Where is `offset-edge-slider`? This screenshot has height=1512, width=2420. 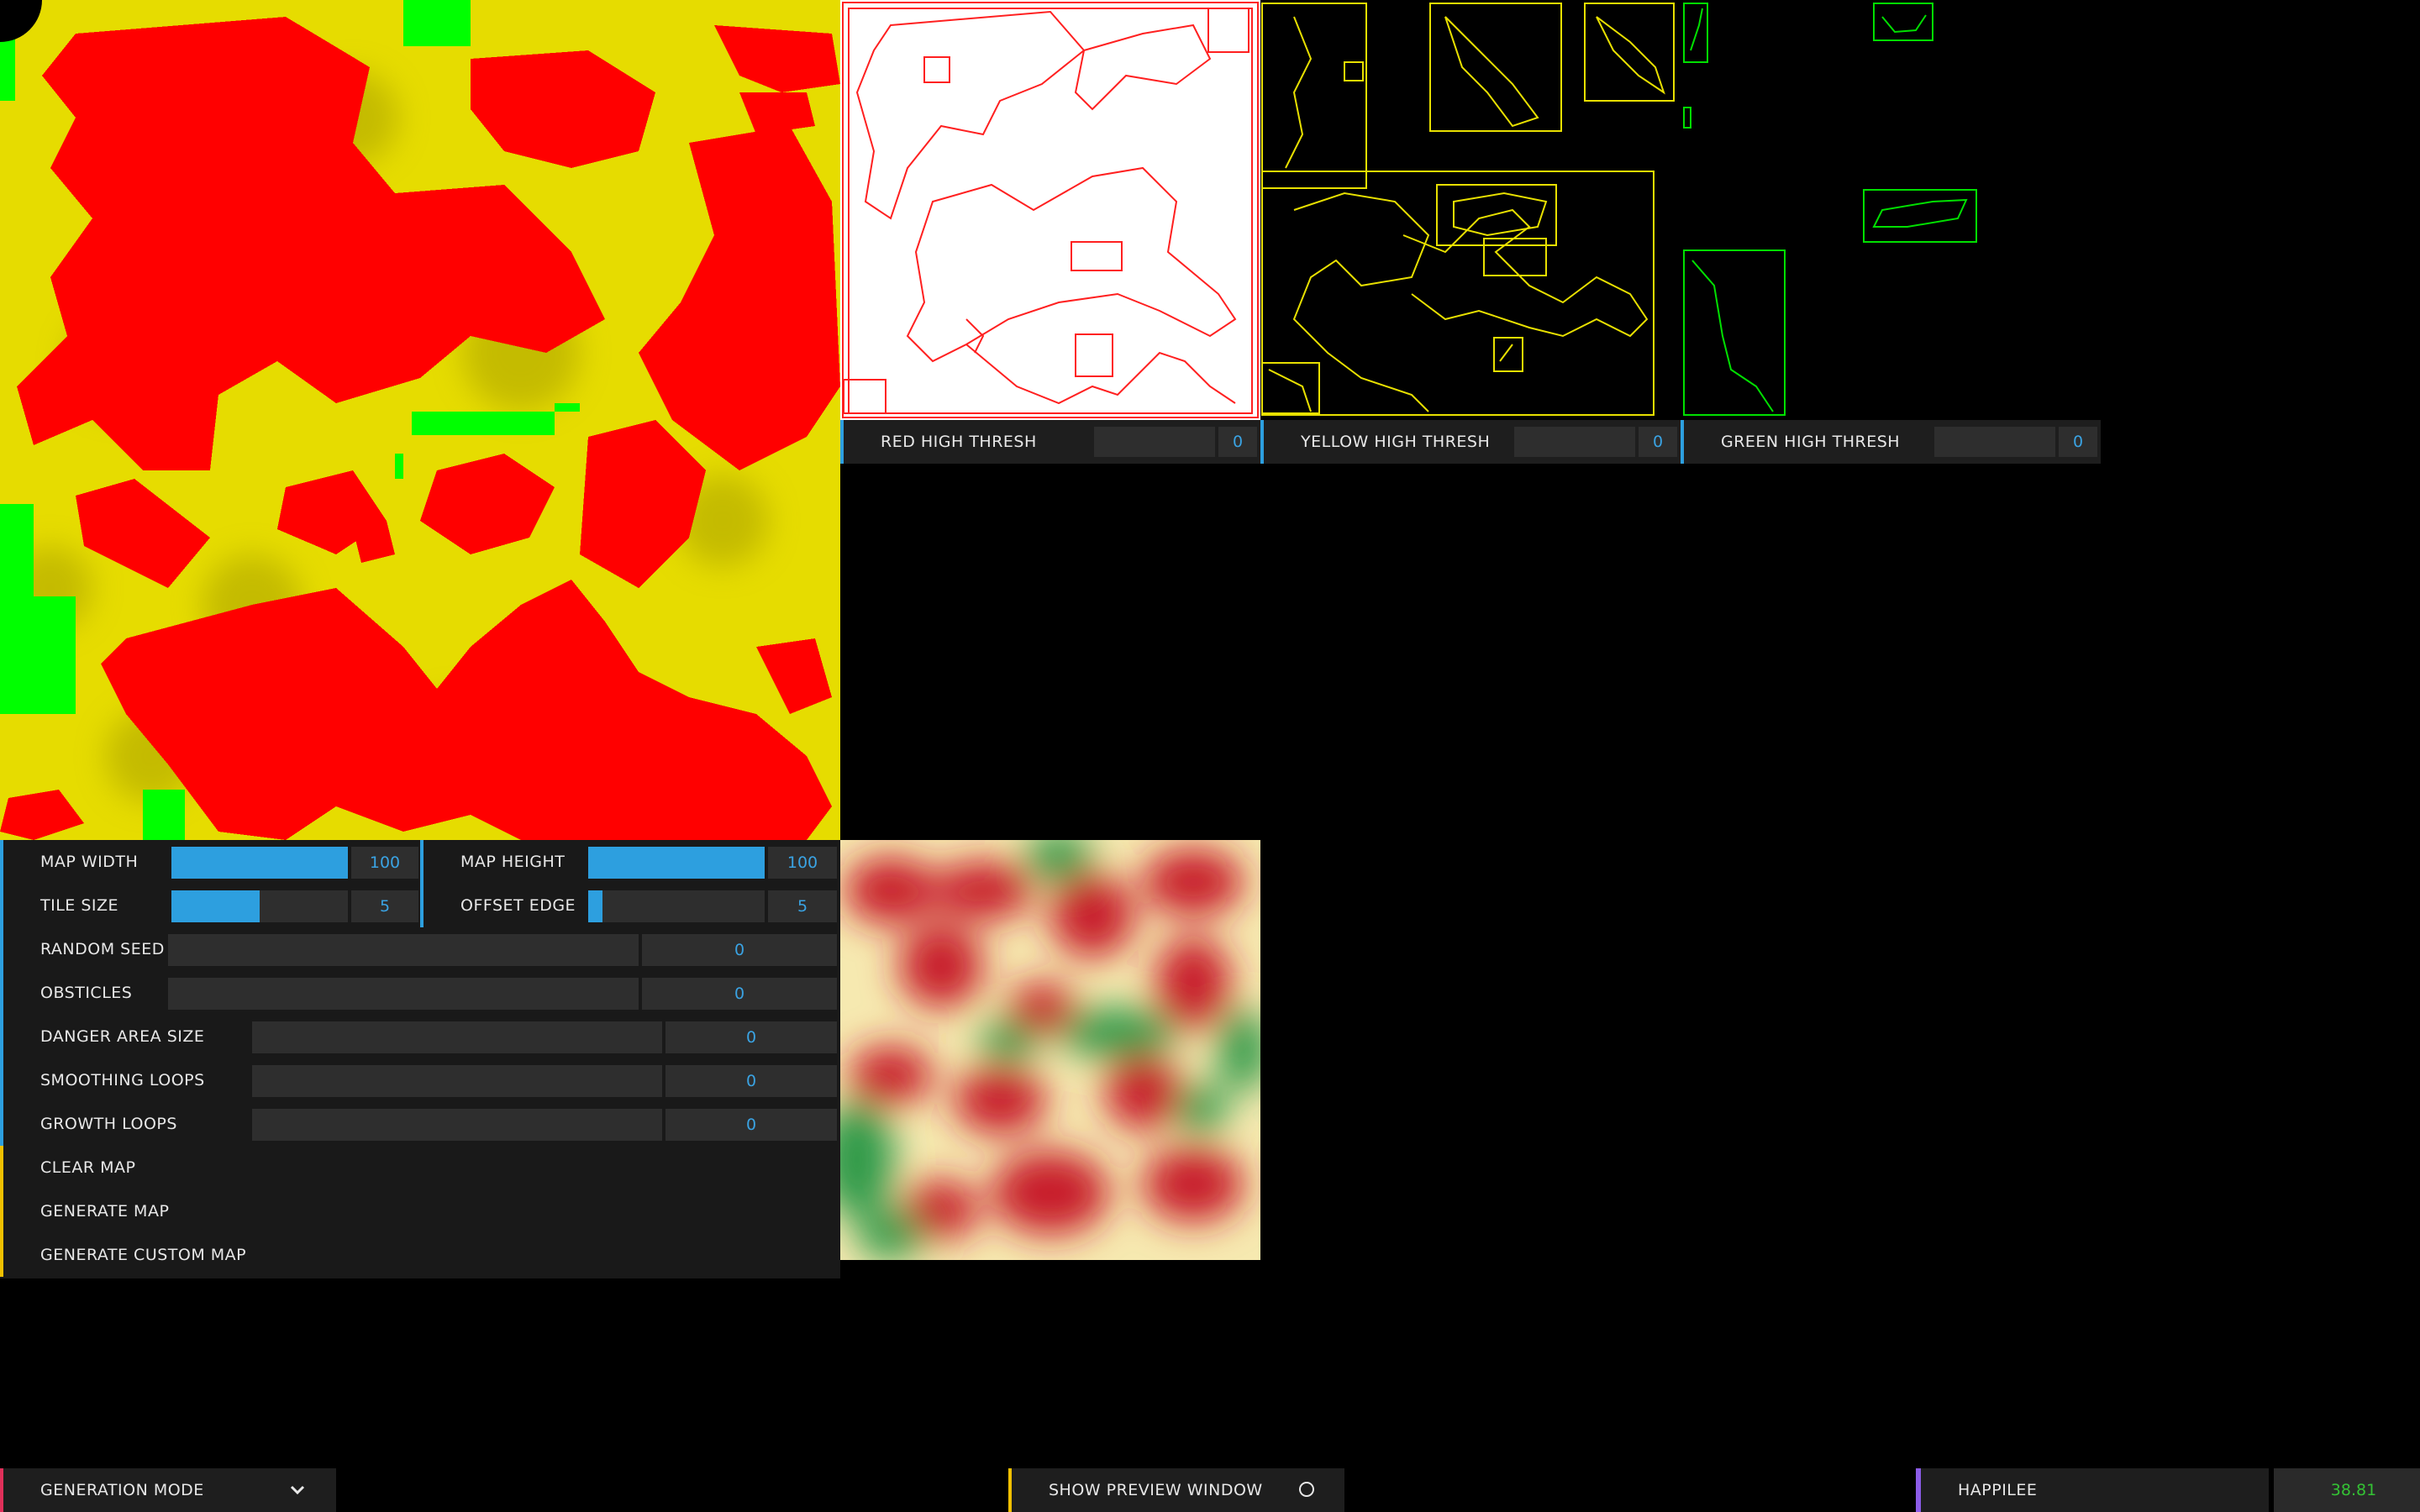 offset-edge-slider is located at coordinates (676, 906).